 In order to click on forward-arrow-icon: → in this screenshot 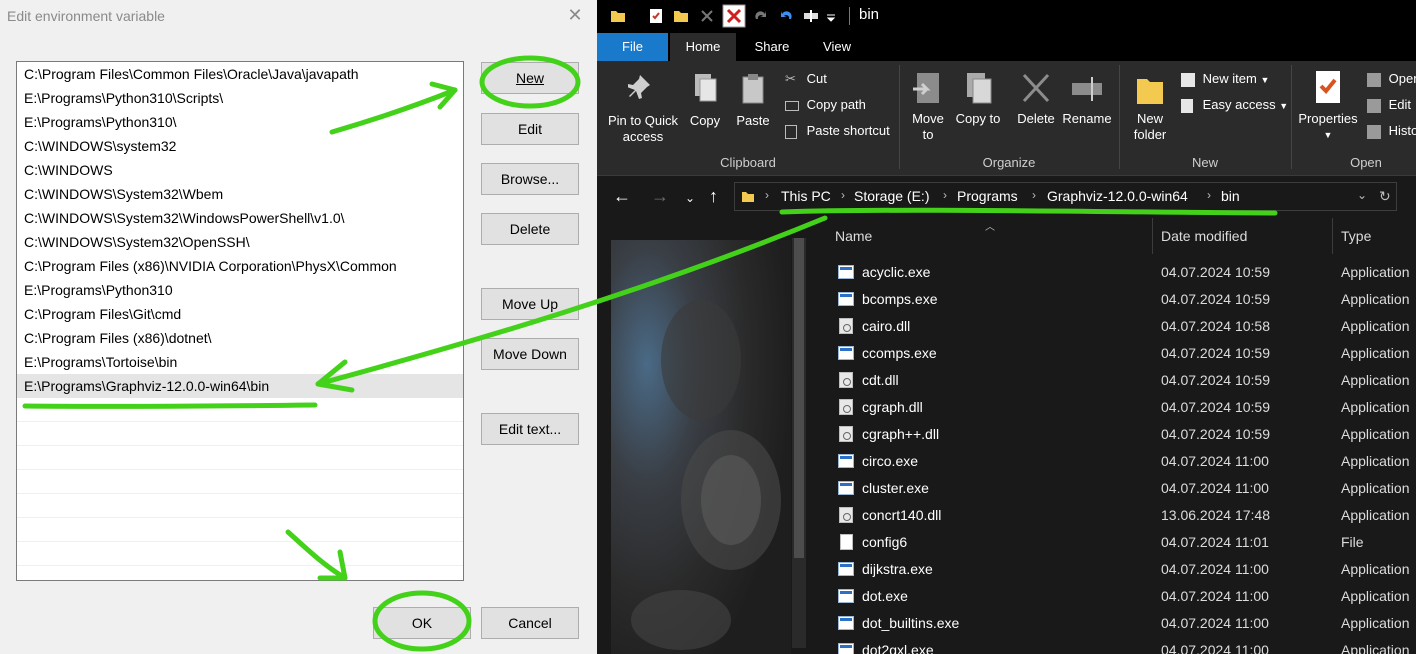, I will do `click(660, 196)`.